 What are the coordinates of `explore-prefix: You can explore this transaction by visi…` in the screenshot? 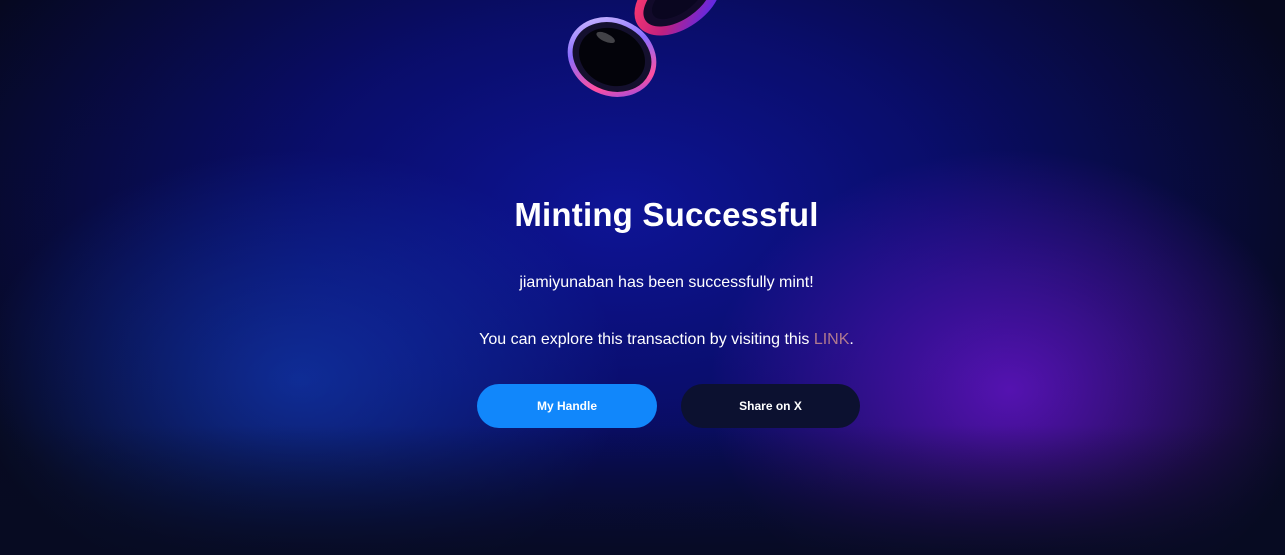 It's located at (646, 339).